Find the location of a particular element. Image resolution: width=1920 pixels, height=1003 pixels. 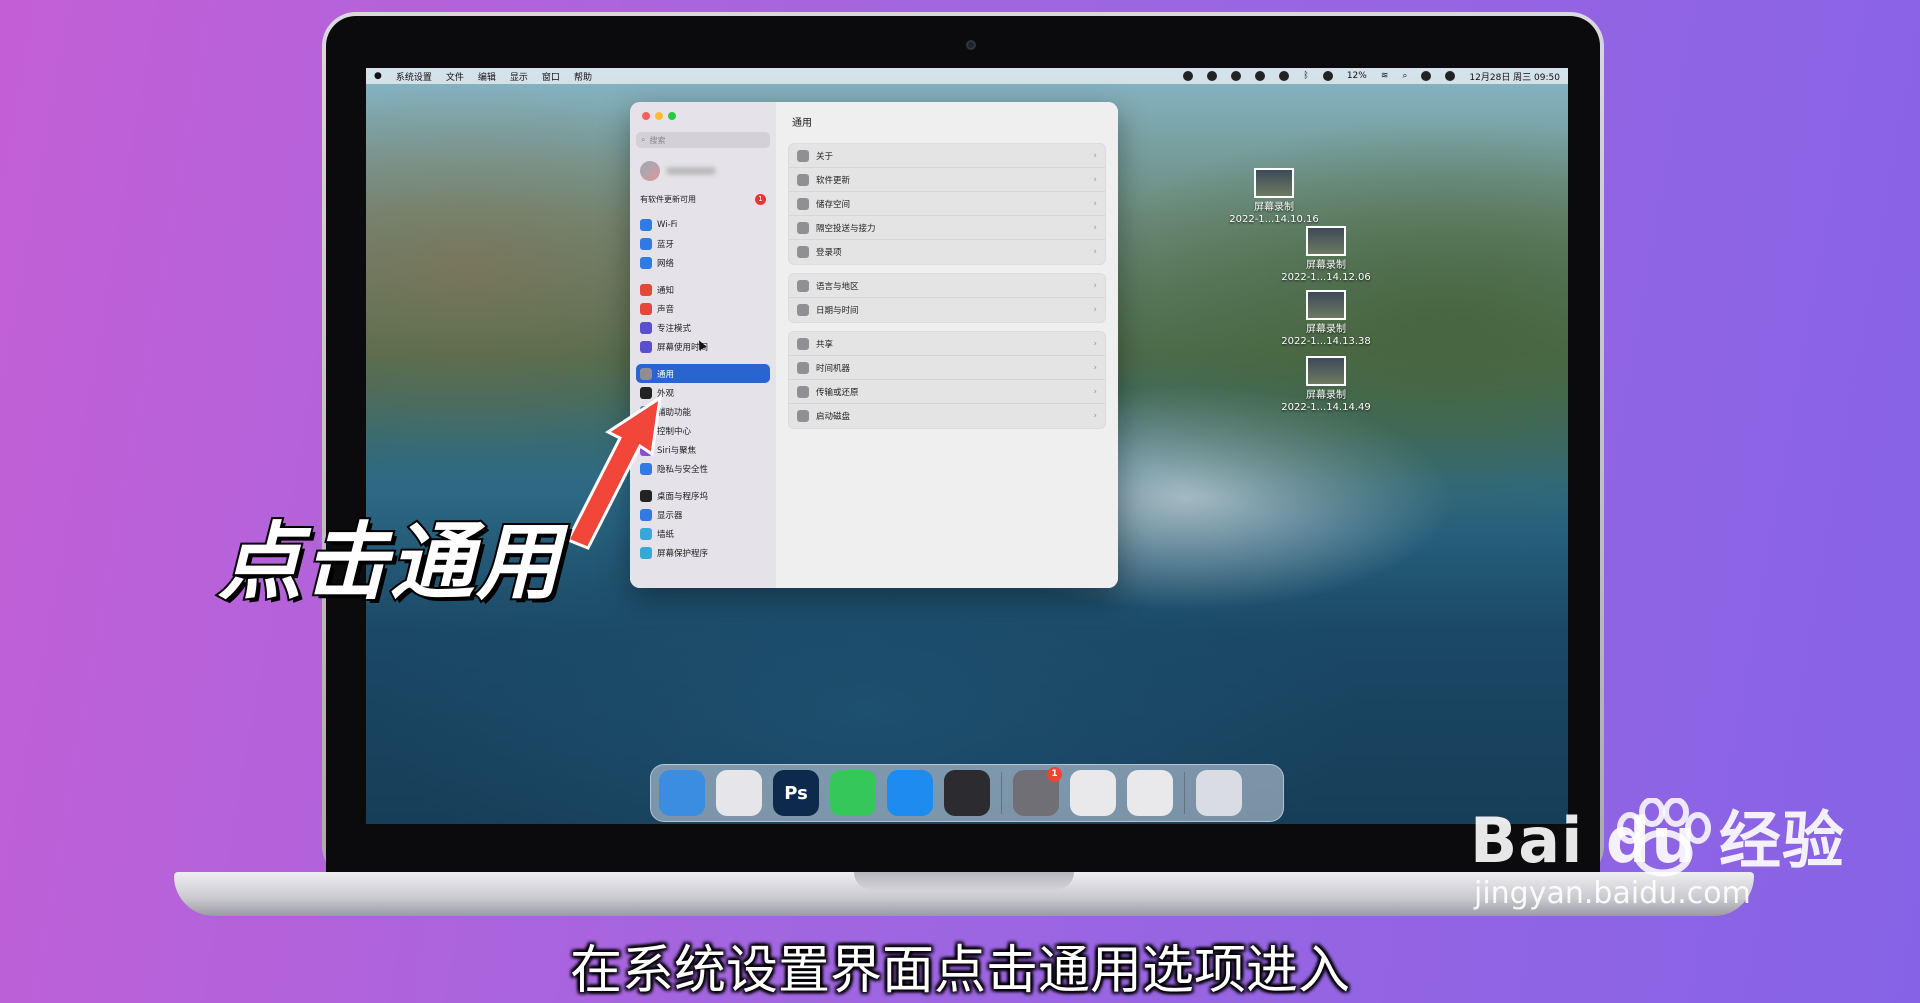

menu-view: 显示 is located at coordinates (519, 76).